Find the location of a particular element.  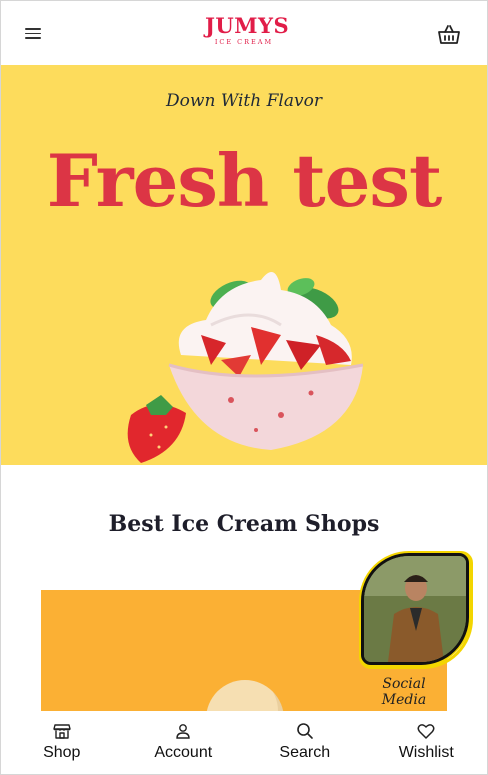

top-header: JUMYS ICE CREAM is located at coordinates (244, 33).